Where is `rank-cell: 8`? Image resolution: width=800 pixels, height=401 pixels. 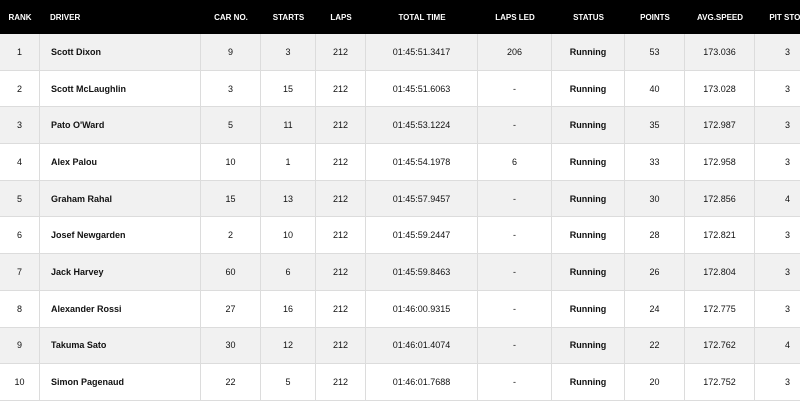
rank-cell: 8 is located at coordinates (20, 308).